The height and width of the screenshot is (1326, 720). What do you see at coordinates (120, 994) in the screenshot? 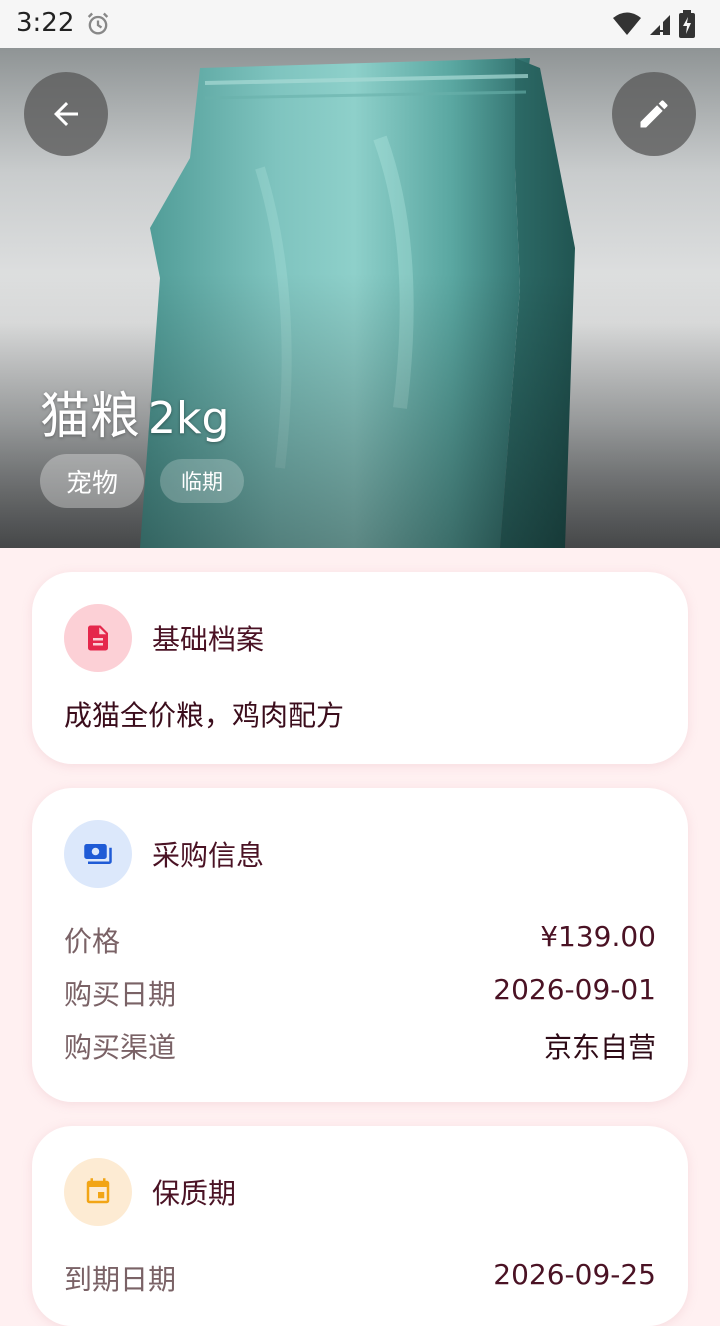
I see `purchase-date-label: 购买日期` at bounding box center [120, 994].